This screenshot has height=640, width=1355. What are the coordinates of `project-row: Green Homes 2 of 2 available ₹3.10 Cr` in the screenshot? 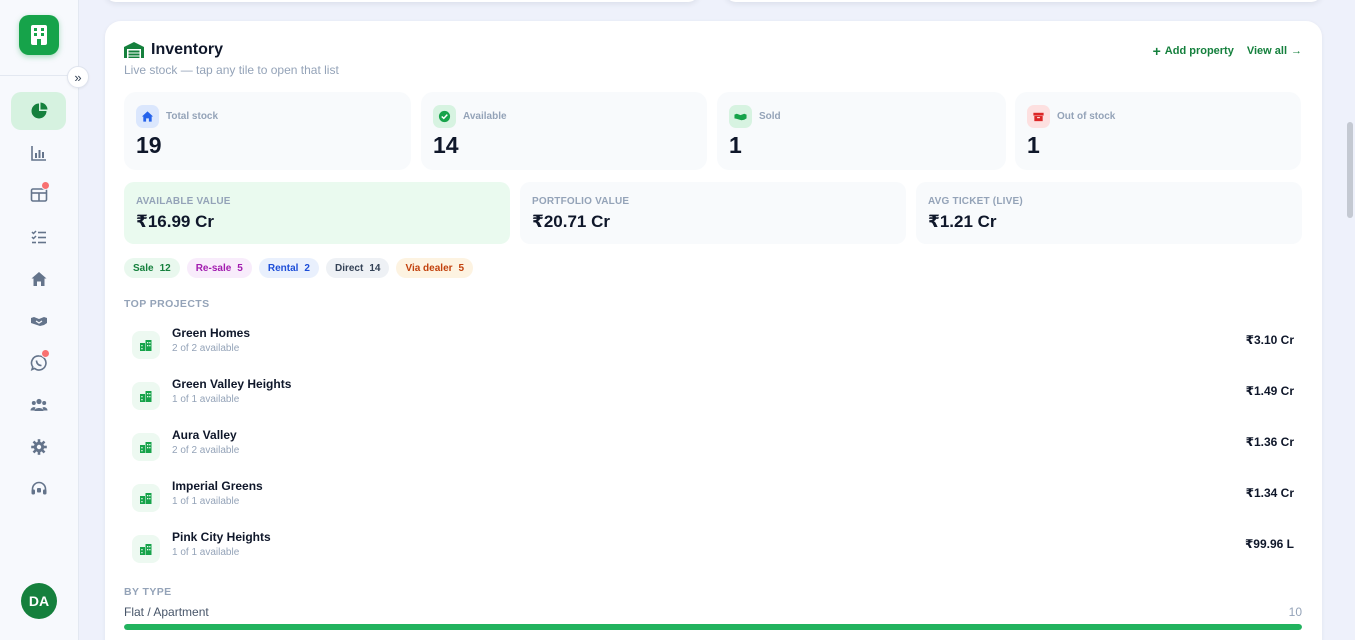 It's located at (713, 346).